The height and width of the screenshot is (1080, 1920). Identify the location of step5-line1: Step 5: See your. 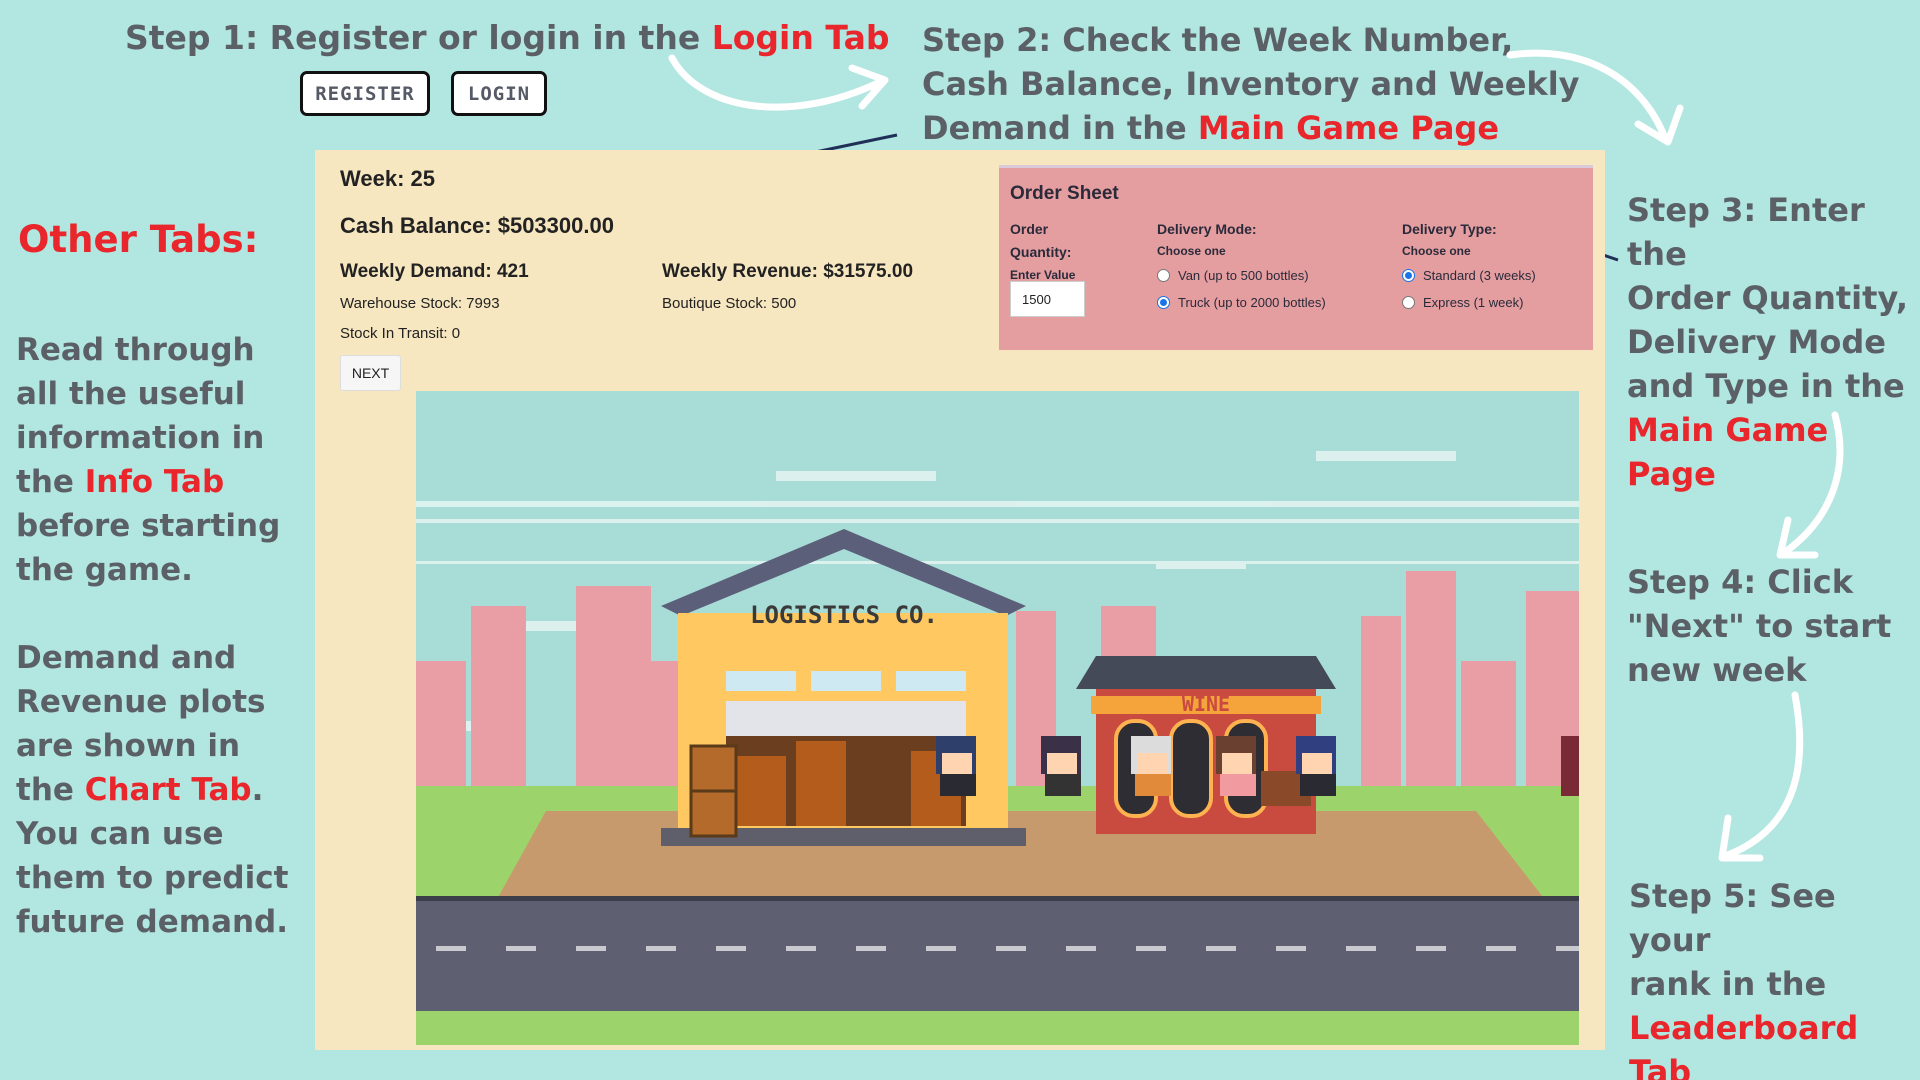
(1732, 918).